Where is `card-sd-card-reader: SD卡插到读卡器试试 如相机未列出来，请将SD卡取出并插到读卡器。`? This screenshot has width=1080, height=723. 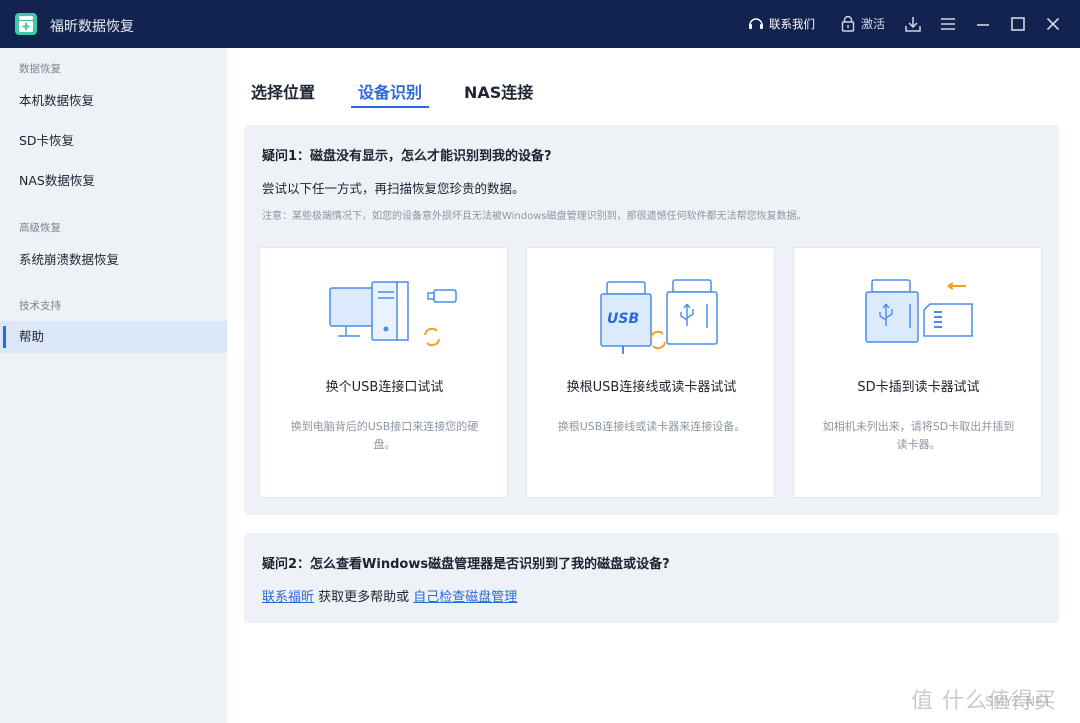 card-sd-card-reader: SD卡插到读卡器试试 如相机未列出来，请将SD卡取出并插到读卡器。 is located at coordinates (917, 372).